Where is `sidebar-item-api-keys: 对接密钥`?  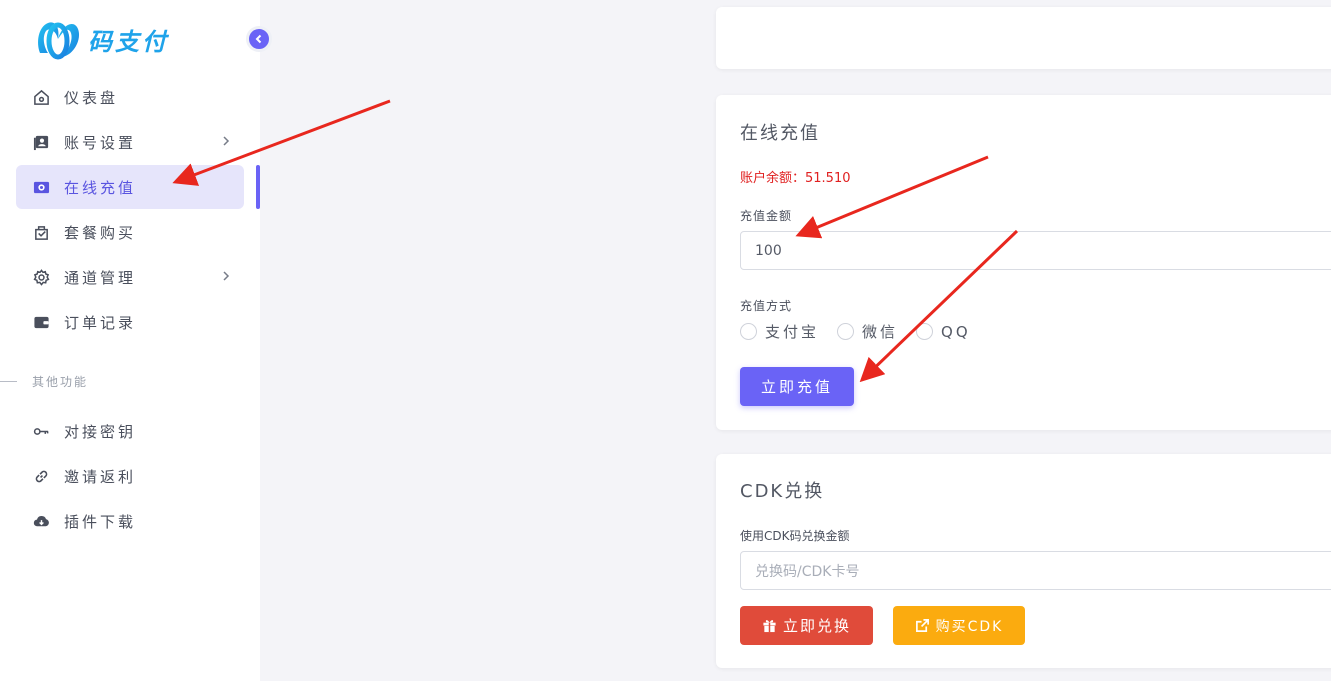 sidebar-item-api-keys: 对接密钥 is located at coordinates (130, 431).